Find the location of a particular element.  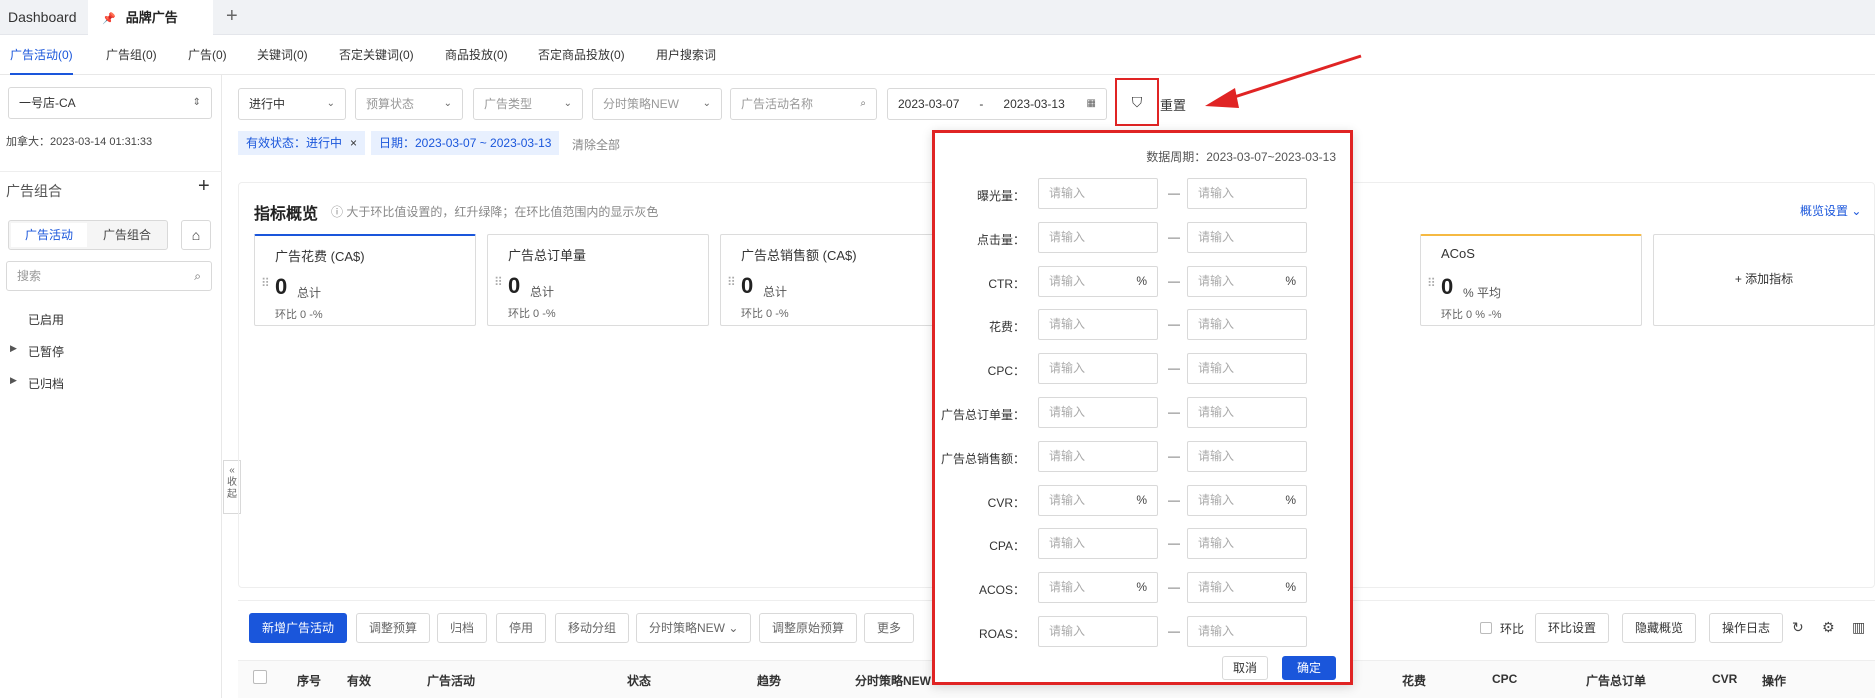

budget-filter: 预算状态 ⌄ is located at coordinates (409, 104).